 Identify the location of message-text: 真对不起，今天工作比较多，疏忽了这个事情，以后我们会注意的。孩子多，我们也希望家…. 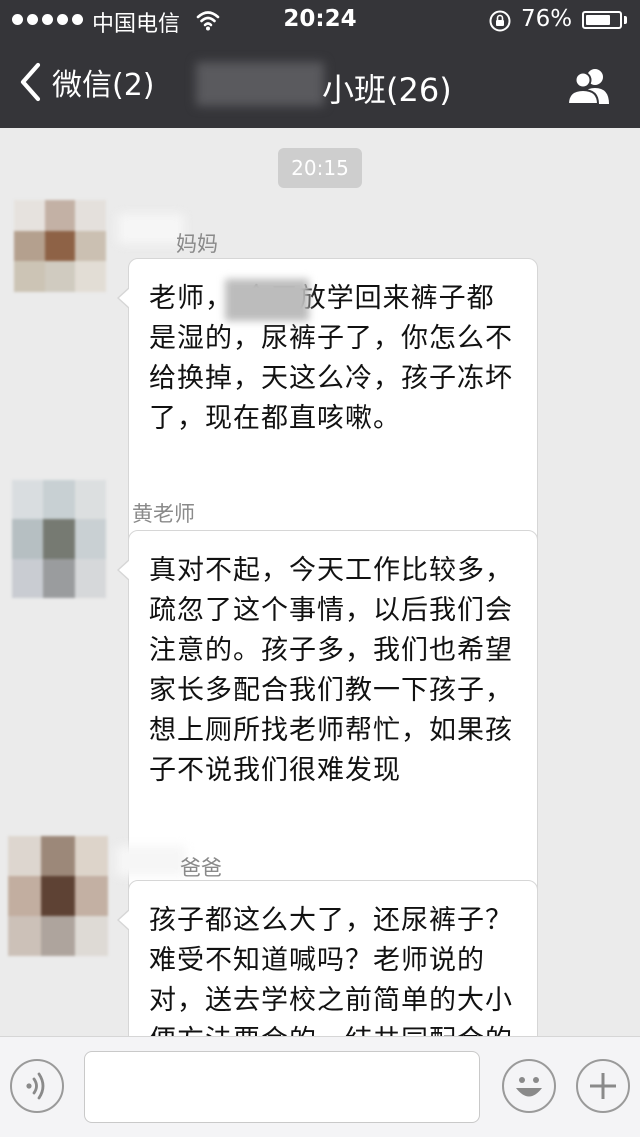
(331, 670).